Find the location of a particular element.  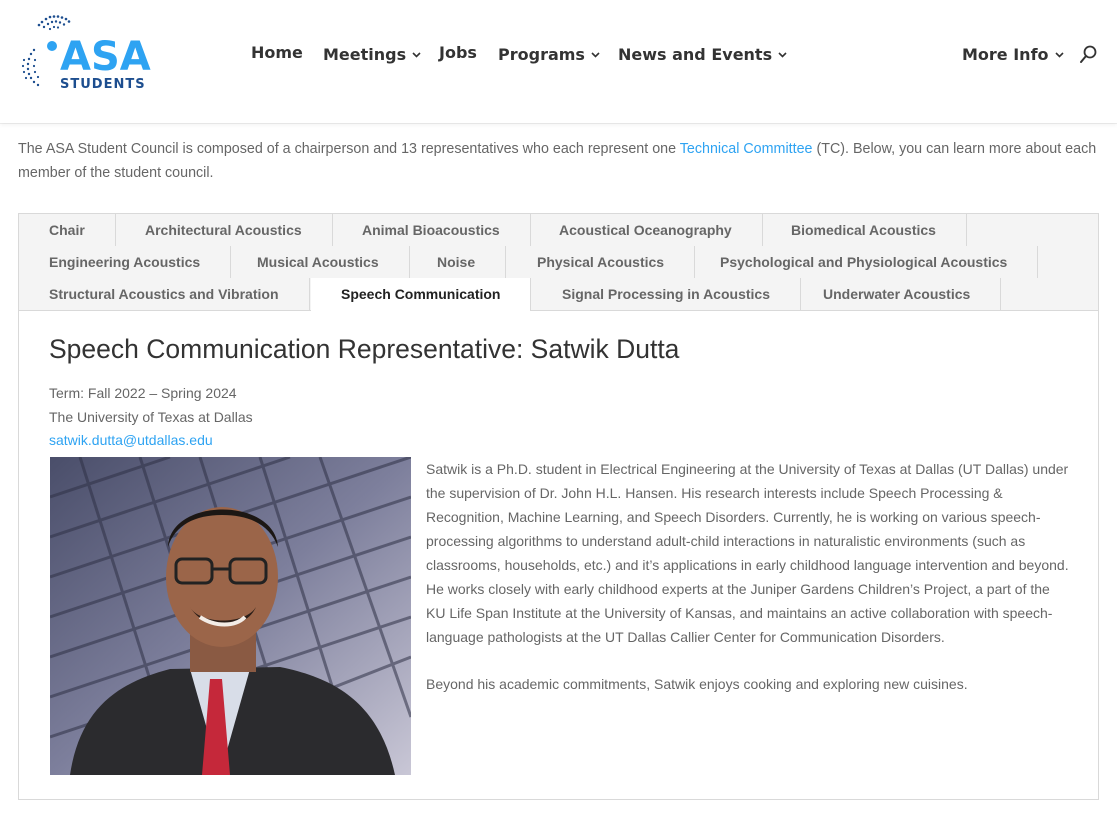

tab-label: Acoustical Oceanography is located at coordinates (645, 230).